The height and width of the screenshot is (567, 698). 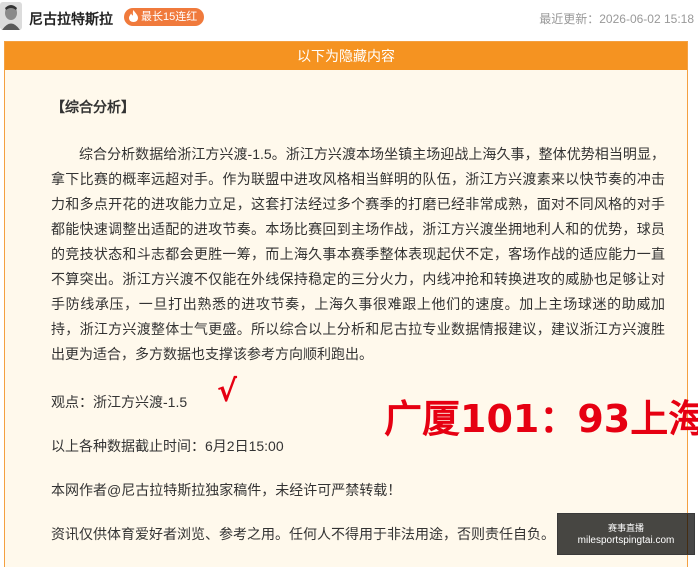 I want to click on streak-label: 最长15连红, so click(x=169, y=17).